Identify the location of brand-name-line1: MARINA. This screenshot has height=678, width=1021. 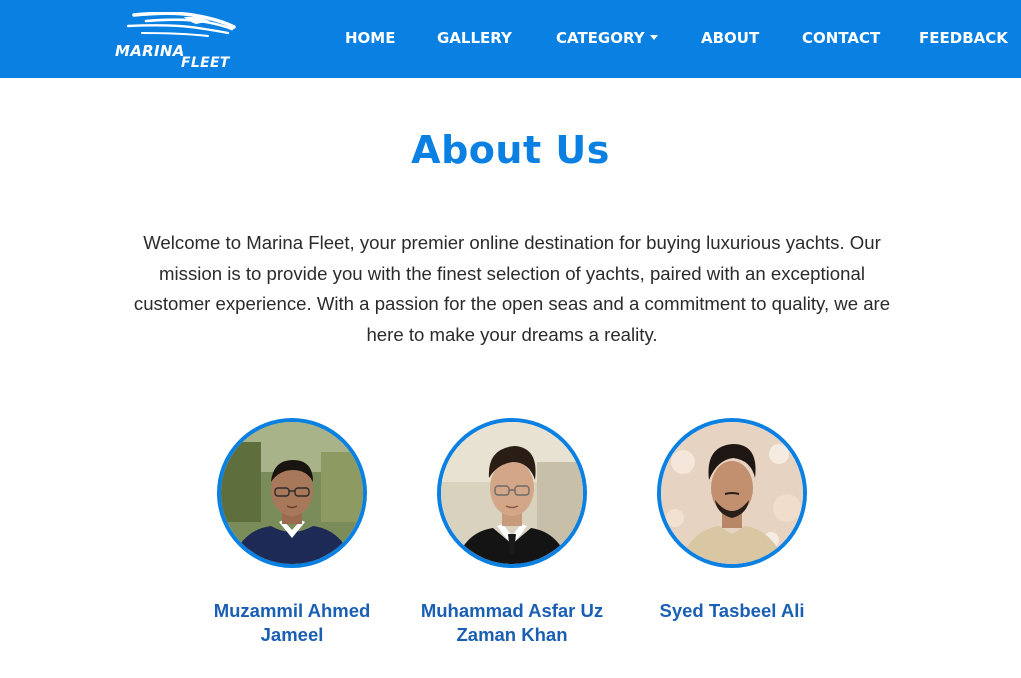
(150, 51).